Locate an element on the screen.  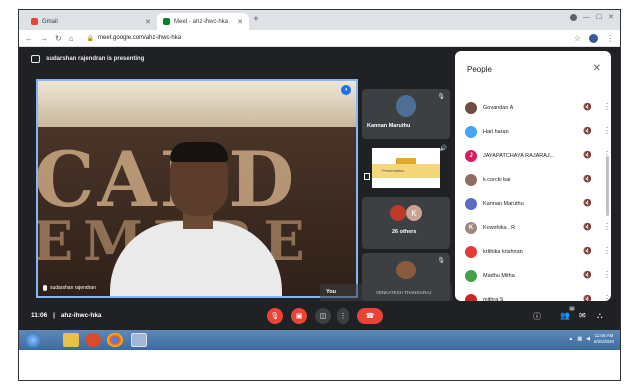
participant-name: k.corcki bai is located at coordinates (497, 180).